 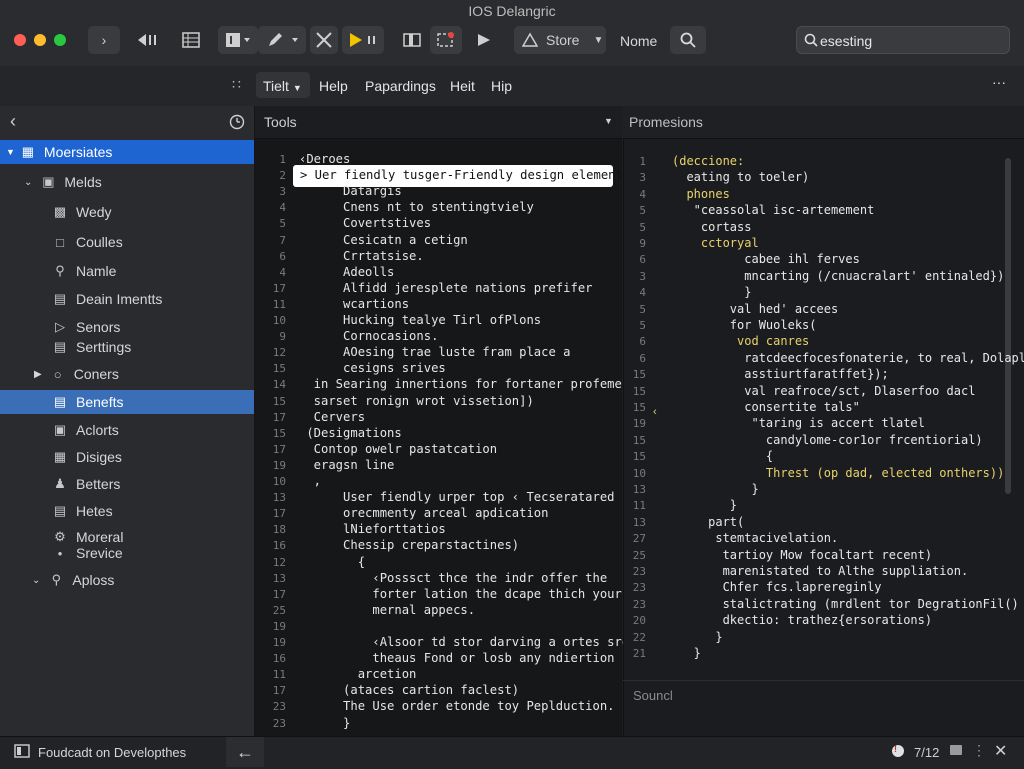 I want to click on close-icon: ✕, so click(x=1000, y=751).